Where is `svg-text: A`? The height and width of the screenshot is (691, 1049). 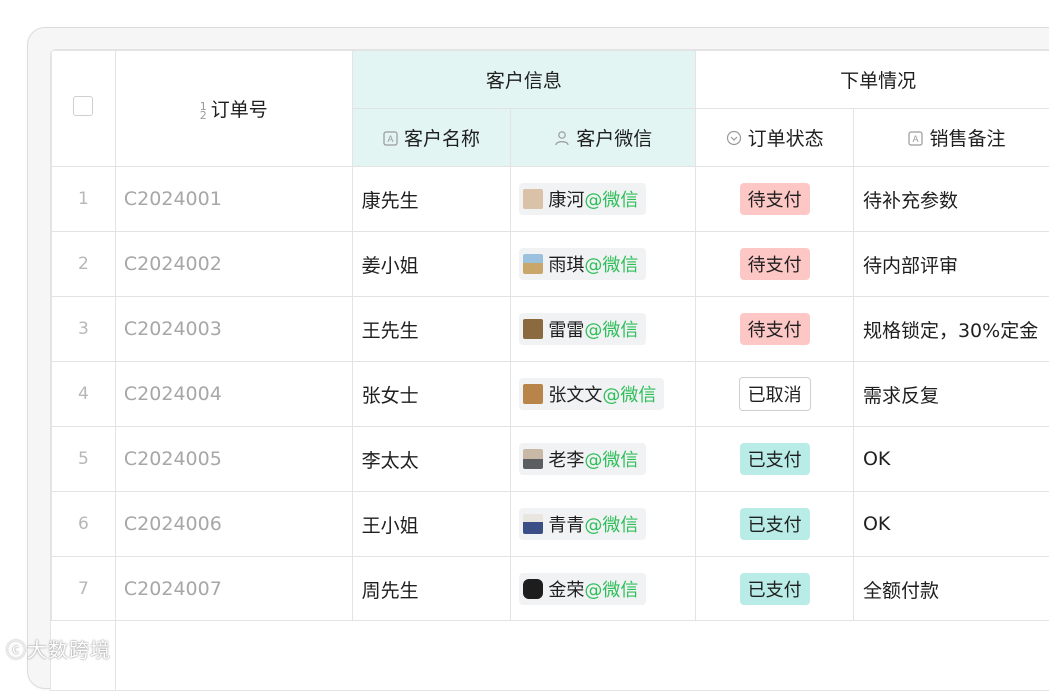 svg-text: A is located at coordinates (391, 139).